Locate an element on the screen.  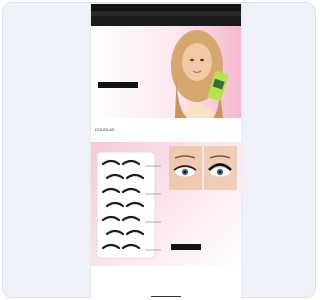
hero-model-image is located at coordinates (200, 74).